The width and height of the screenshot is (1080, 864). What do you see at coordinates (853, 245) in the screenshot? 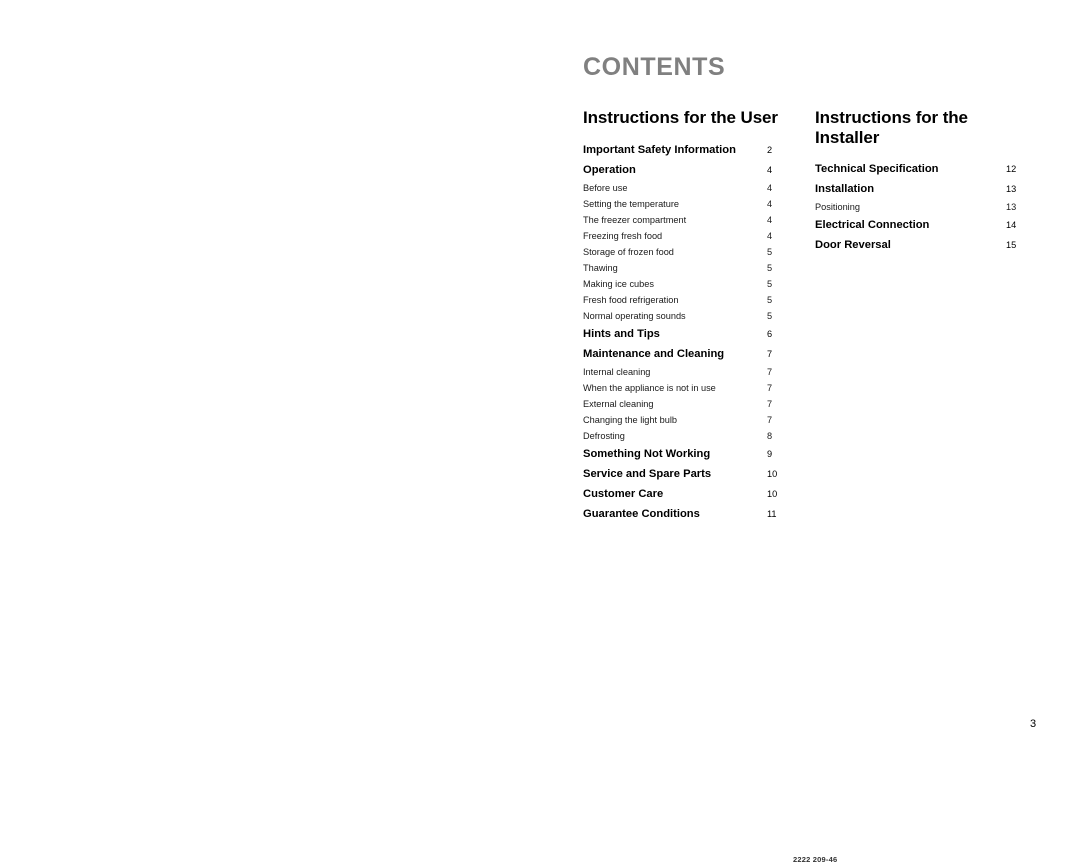
I see `toc-entry-label: Door Reversal` at bounding box center [853, 245].